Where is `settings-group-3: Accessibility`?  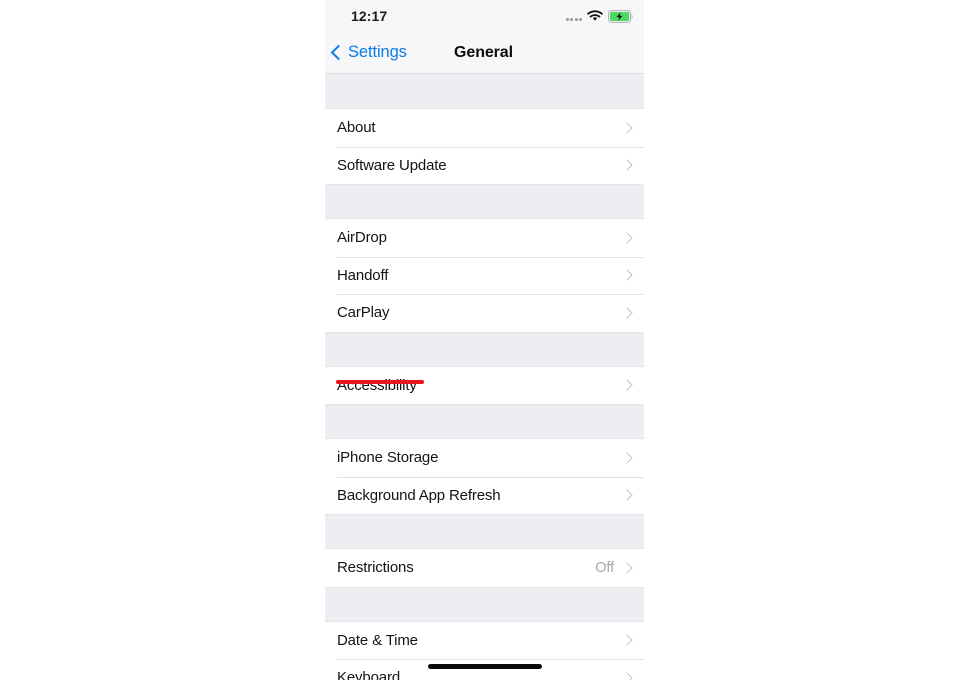 settings-group-3: Accessibility is located at coordinates (484, 385).